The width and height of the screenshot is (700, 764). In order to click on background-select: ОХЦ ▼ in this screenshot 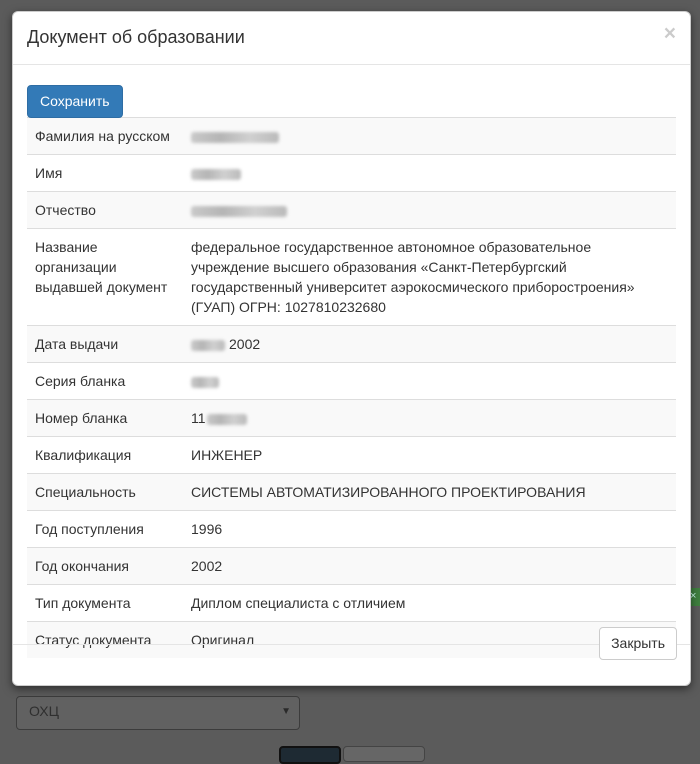, I will do `click(158, 713)`.